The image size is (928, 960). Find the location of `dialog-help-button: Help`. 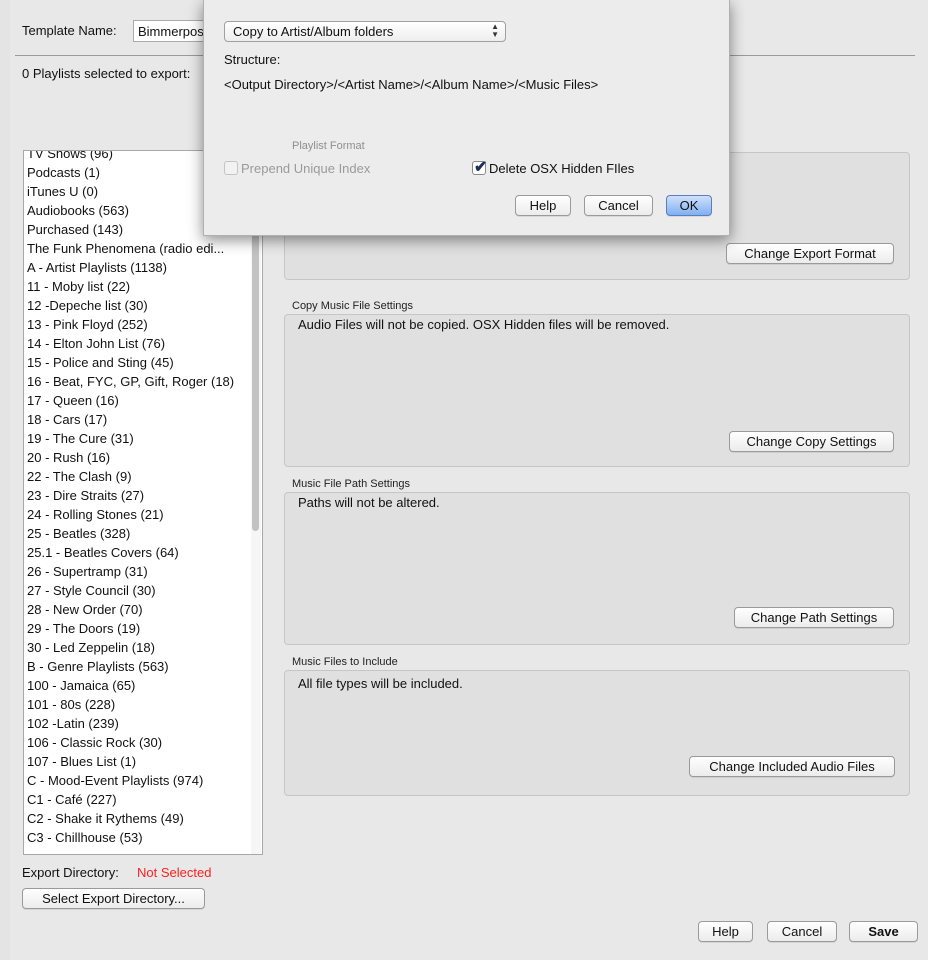

dialog-help-button: Help is located at coordinates (543, 205).